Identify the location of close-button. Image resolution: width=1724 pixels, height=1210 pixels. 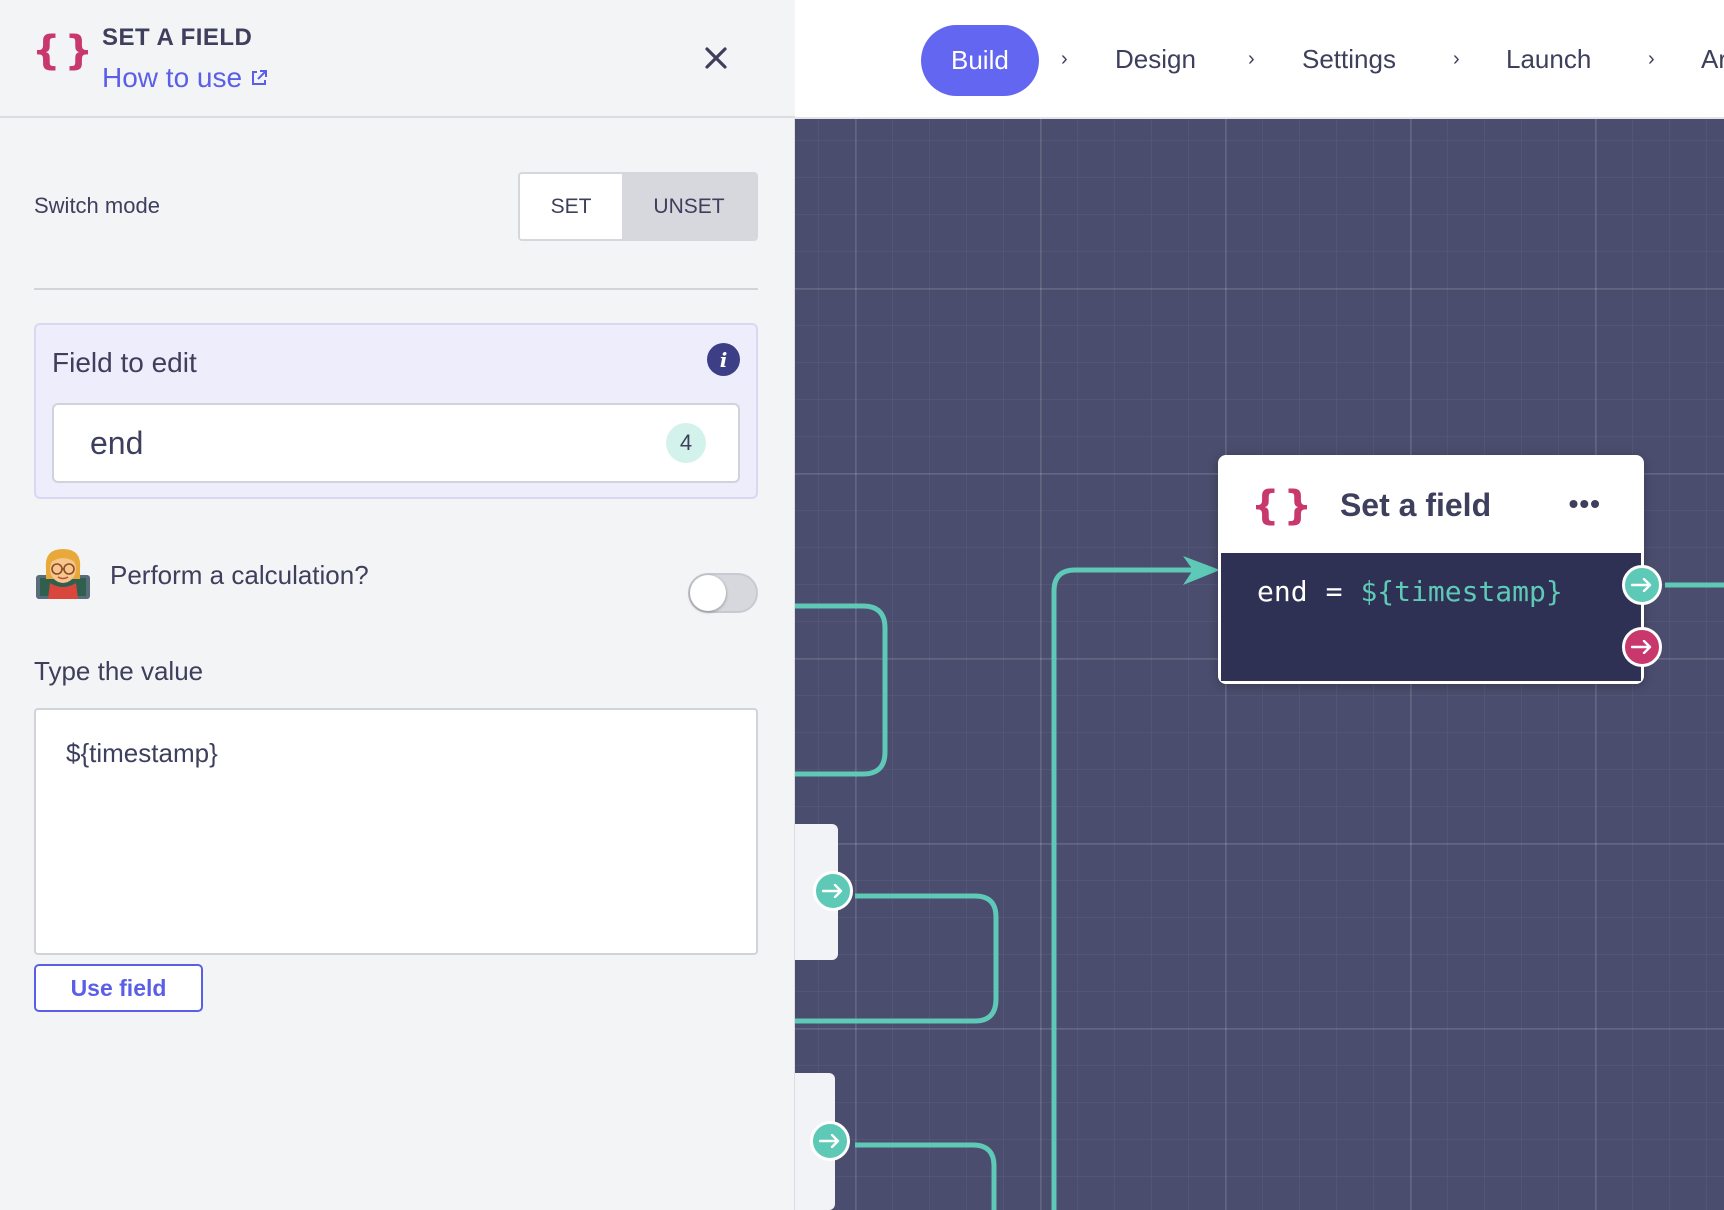
(716, 58).